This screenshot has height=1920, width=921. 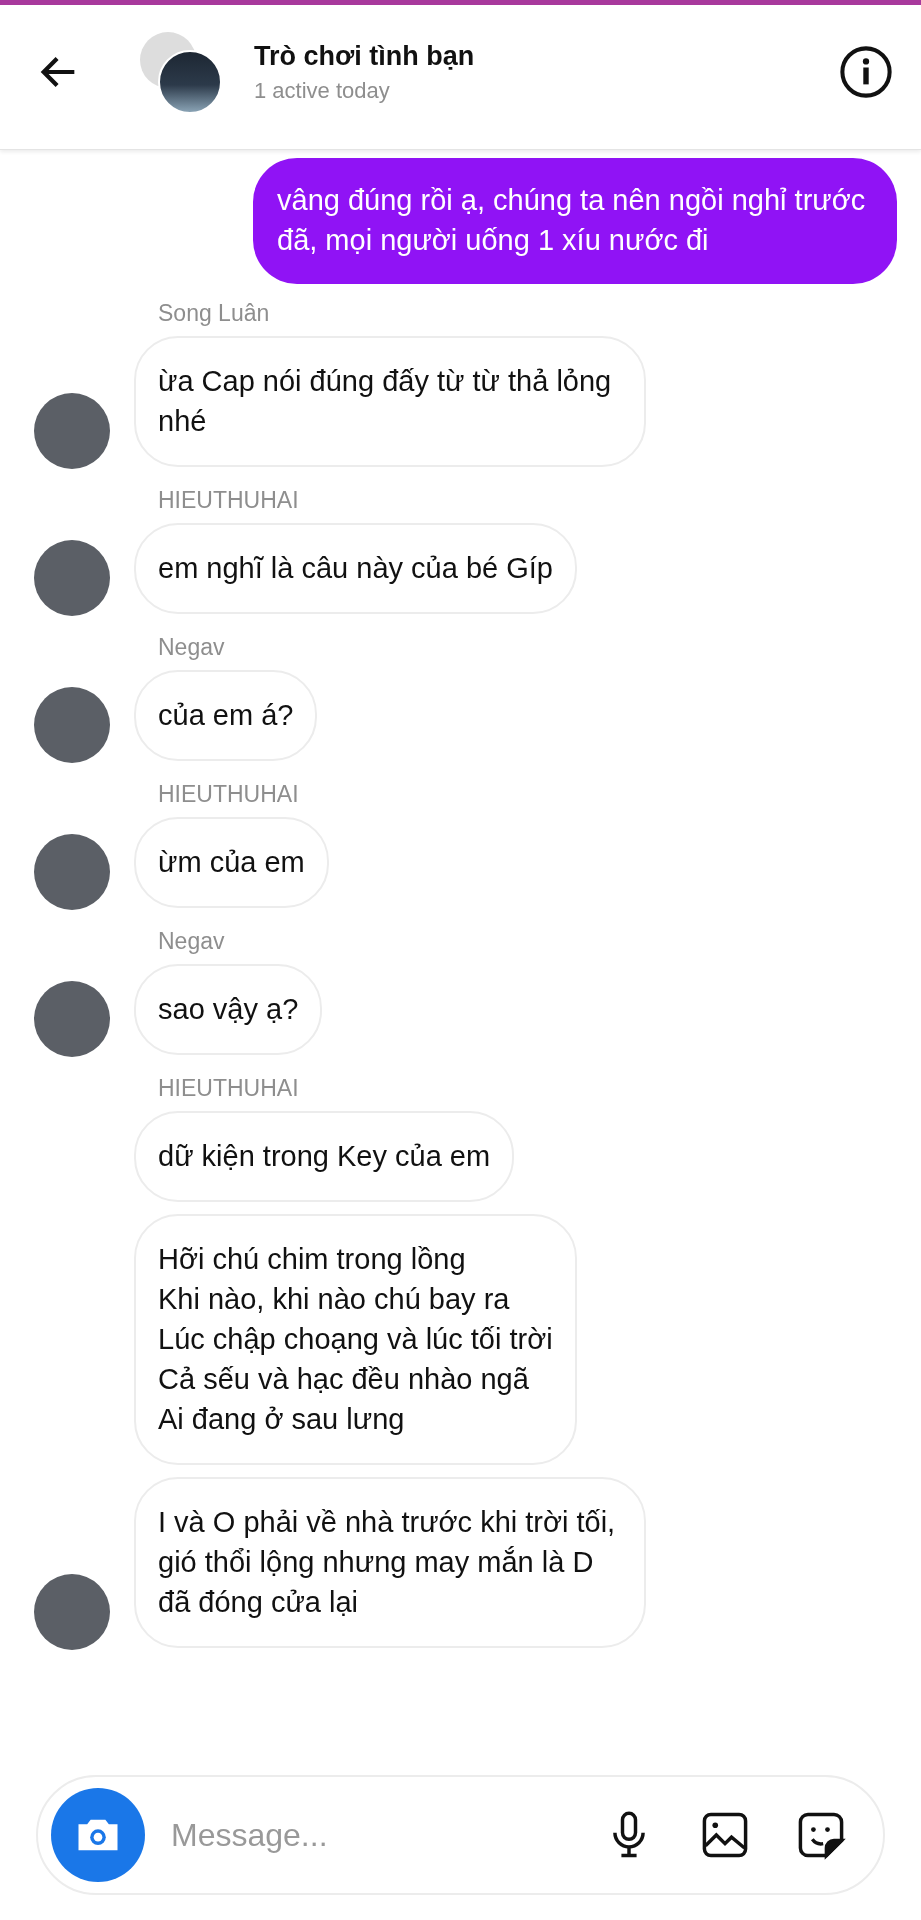 I want to click on received-message: ừa Cap nói đúng đấy từ từ thả lỏng nhé, so click(x=390, y=401).